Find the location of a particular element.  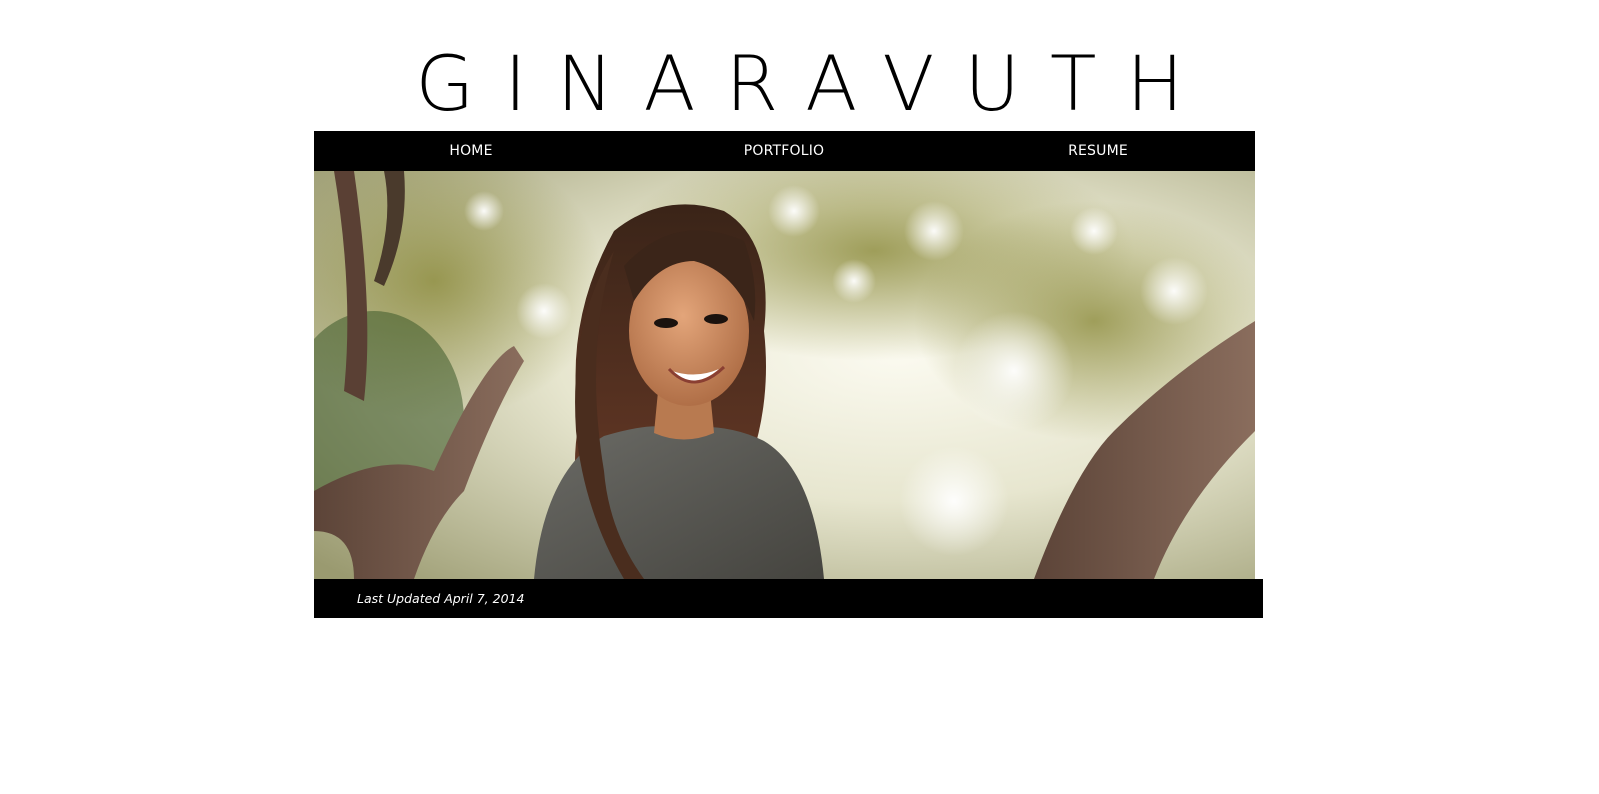

nav-portfolio-link: PORTFOLIO is located at coordinates (784, 151).